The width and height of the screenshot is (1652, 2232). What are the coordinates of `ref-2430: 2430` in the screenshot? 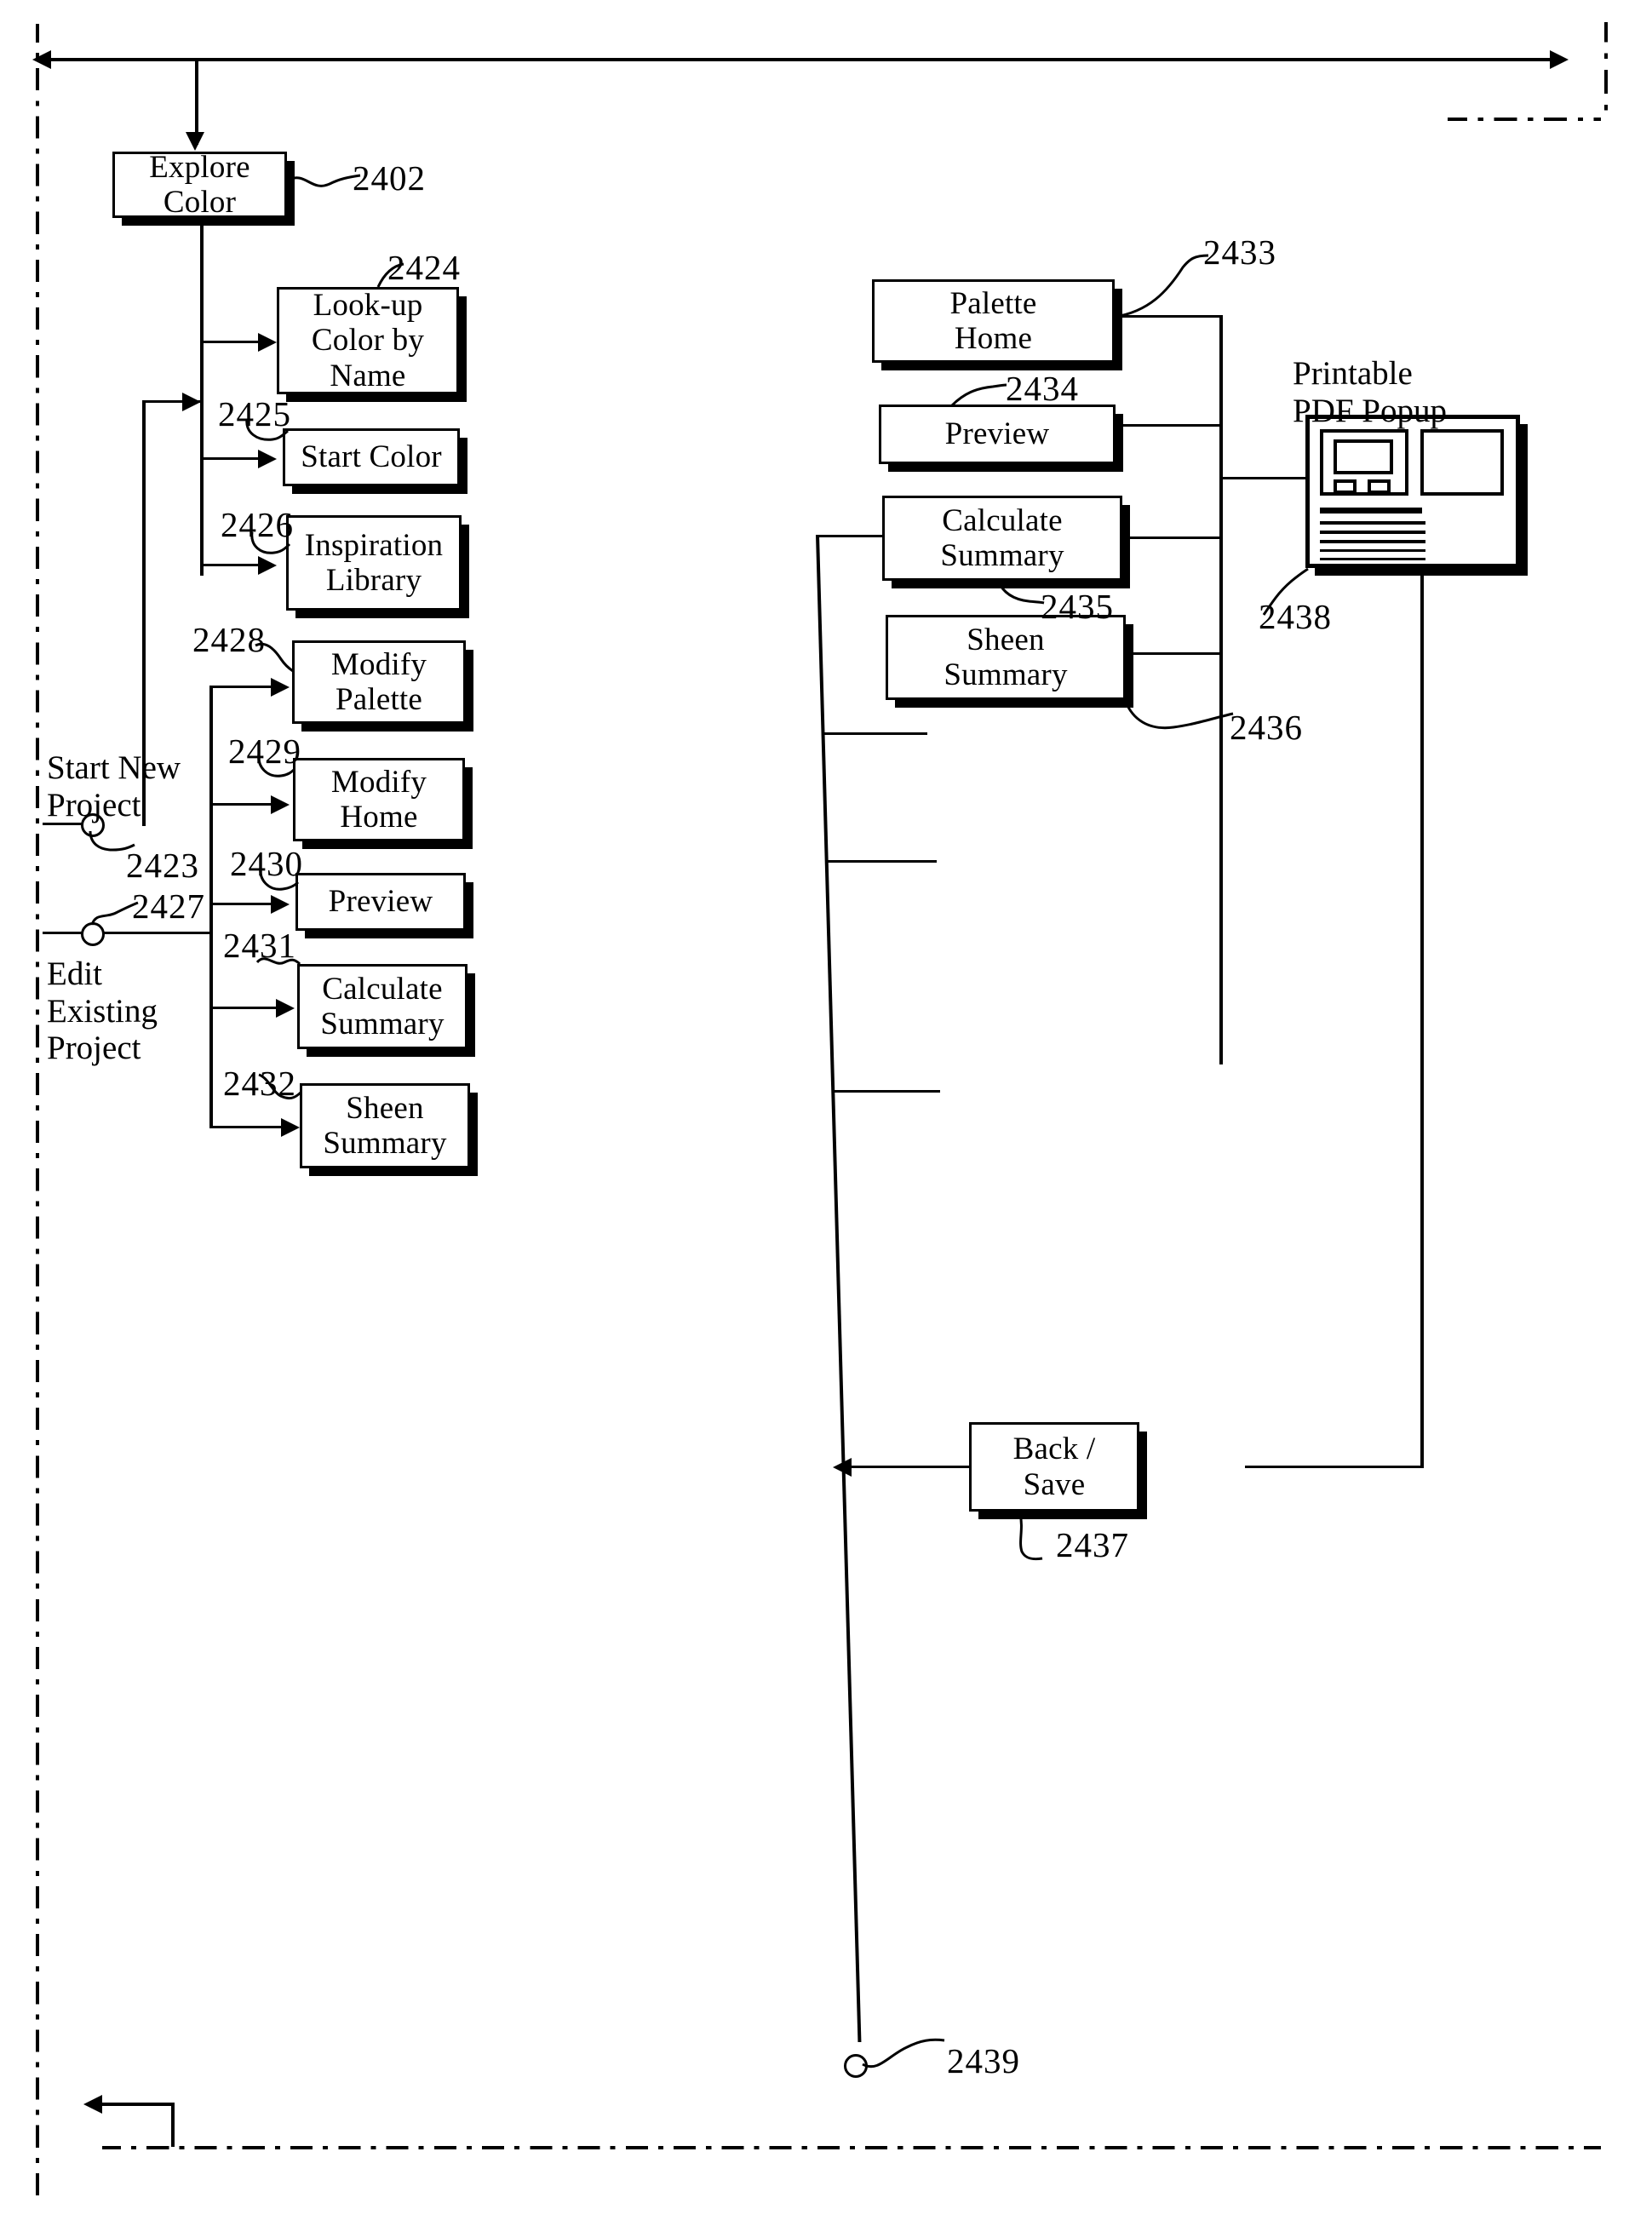 It's located at (266, 864).